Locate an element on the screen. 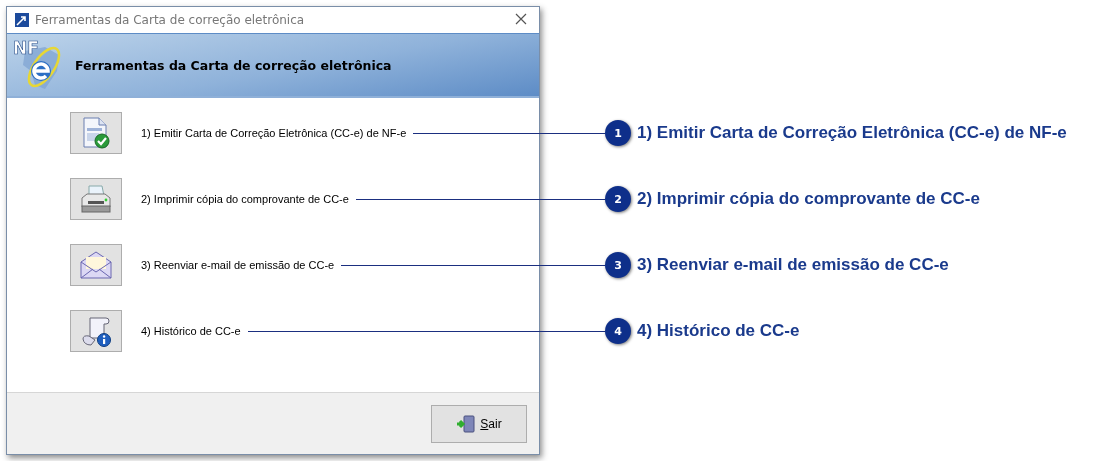 The height and width of the screenshot is (461, 1108). exit-button: Sair is located at coordinates (479, 423).